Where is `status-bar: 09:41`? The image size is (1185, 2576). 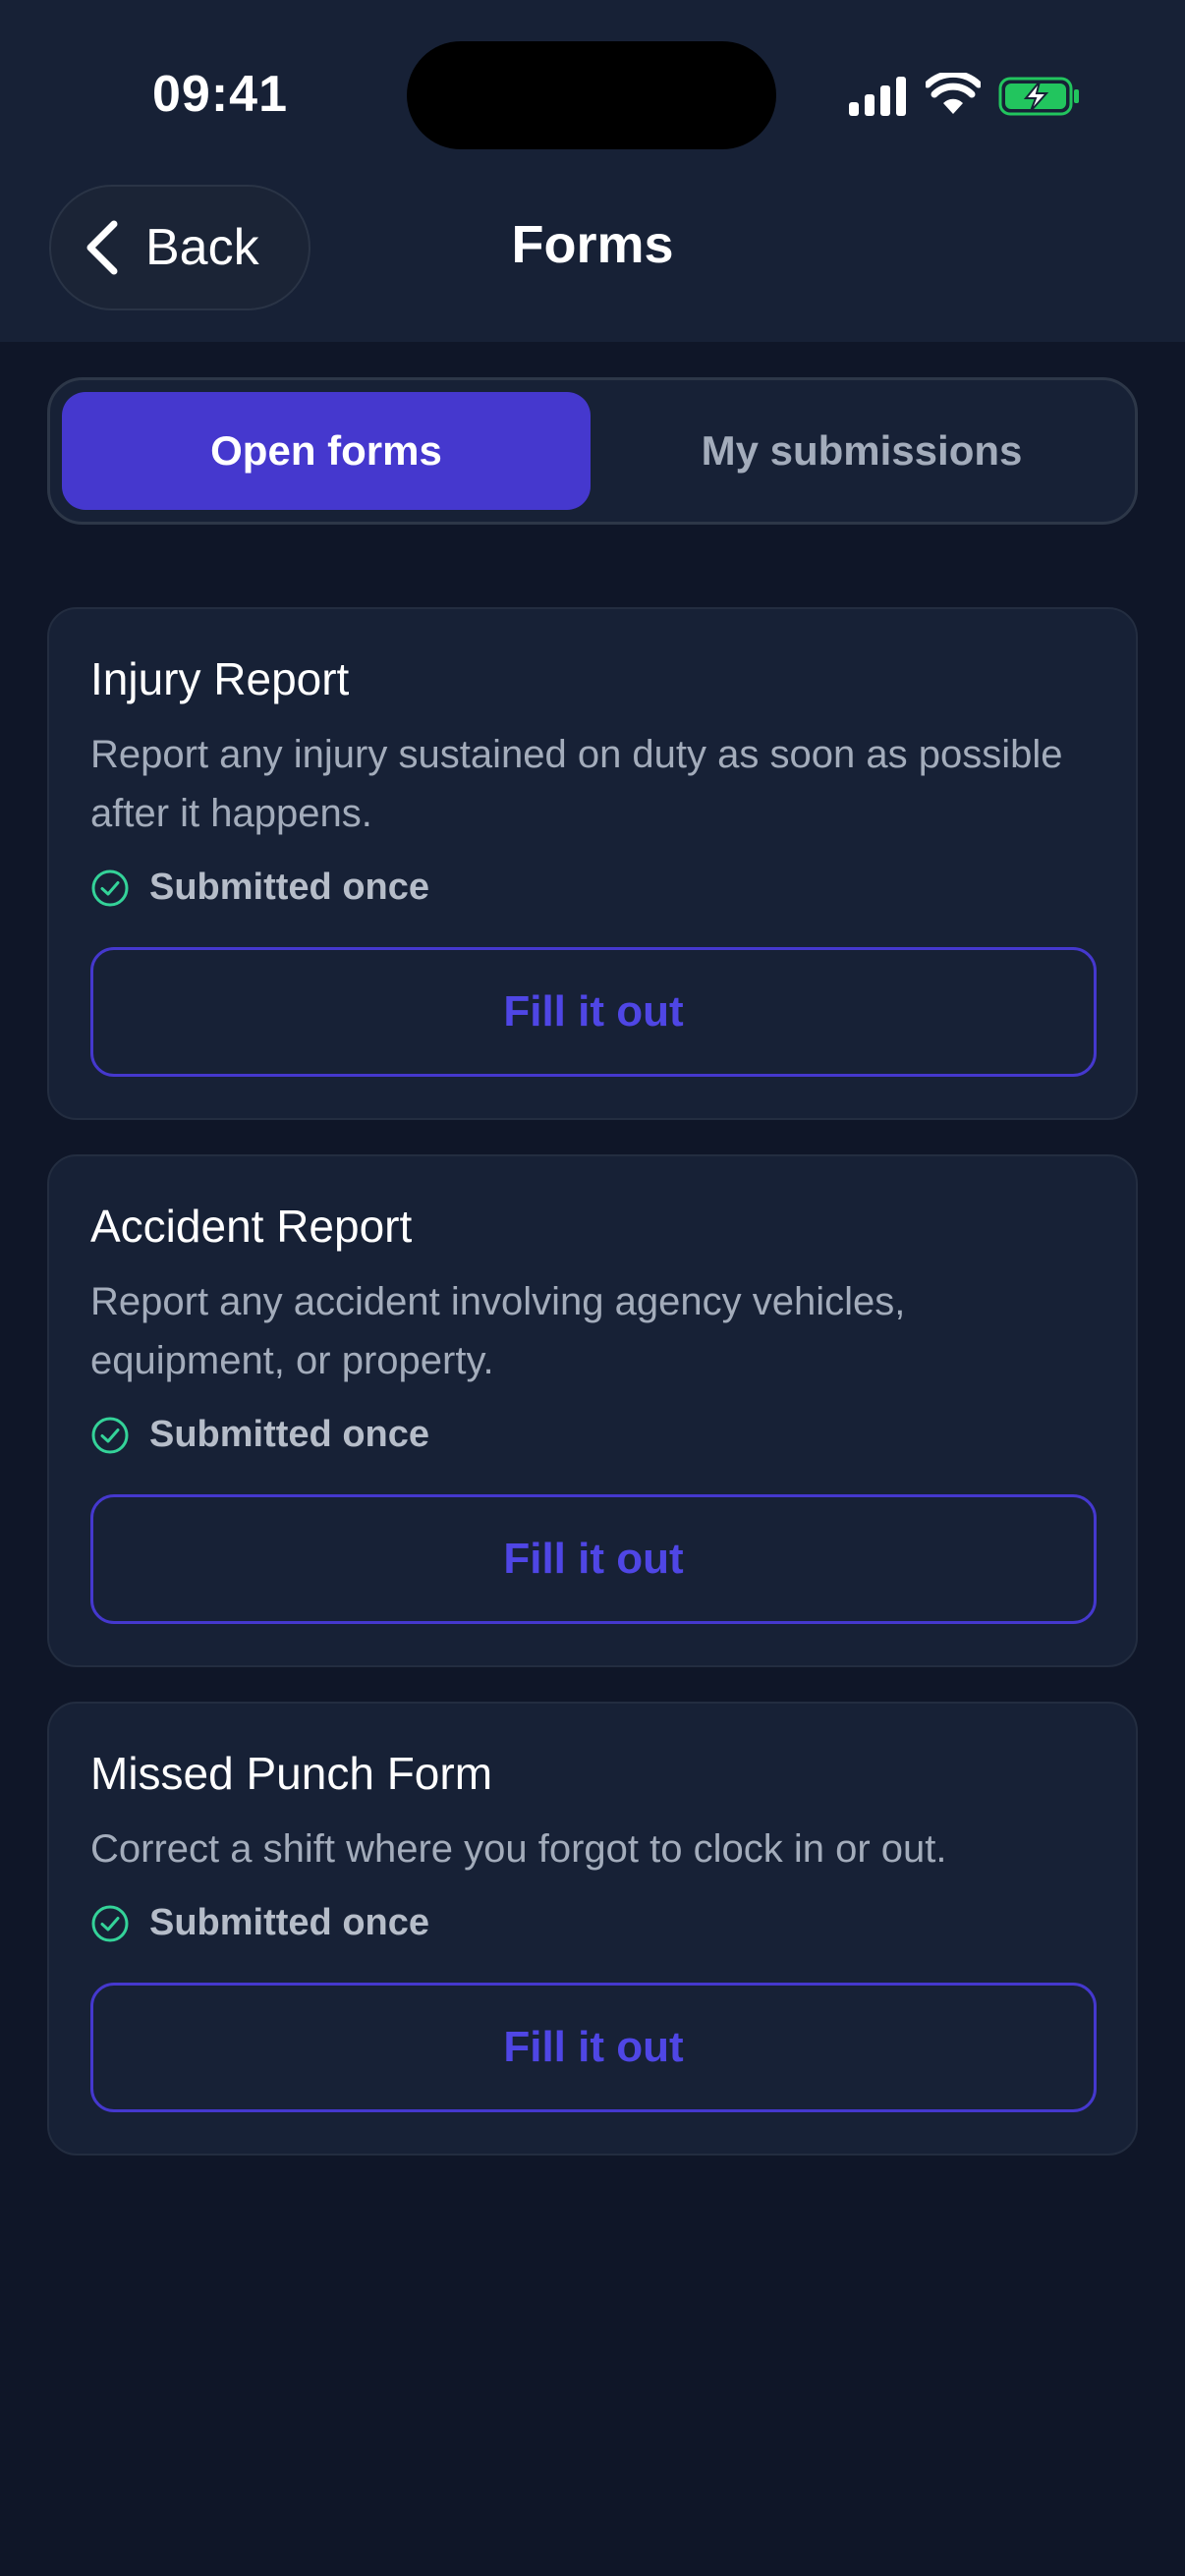
status-bar: 09:41 is located at coordinates (592, 93).